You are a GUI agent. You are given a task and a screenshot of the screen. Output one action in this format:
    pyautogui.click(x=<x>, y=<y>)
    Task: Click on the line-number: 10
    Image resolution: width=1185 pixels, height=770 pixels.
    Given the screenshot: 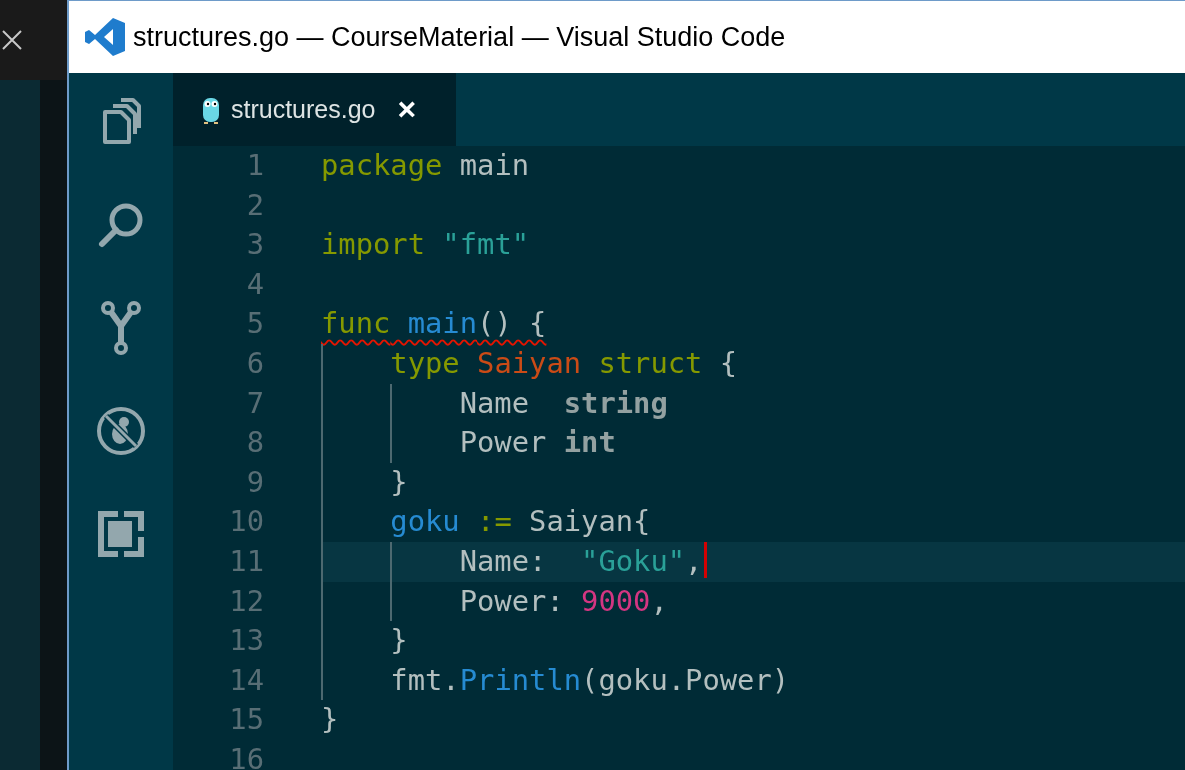 What is the action you would take?
    pyautogui.click(x=246, y=522)
    